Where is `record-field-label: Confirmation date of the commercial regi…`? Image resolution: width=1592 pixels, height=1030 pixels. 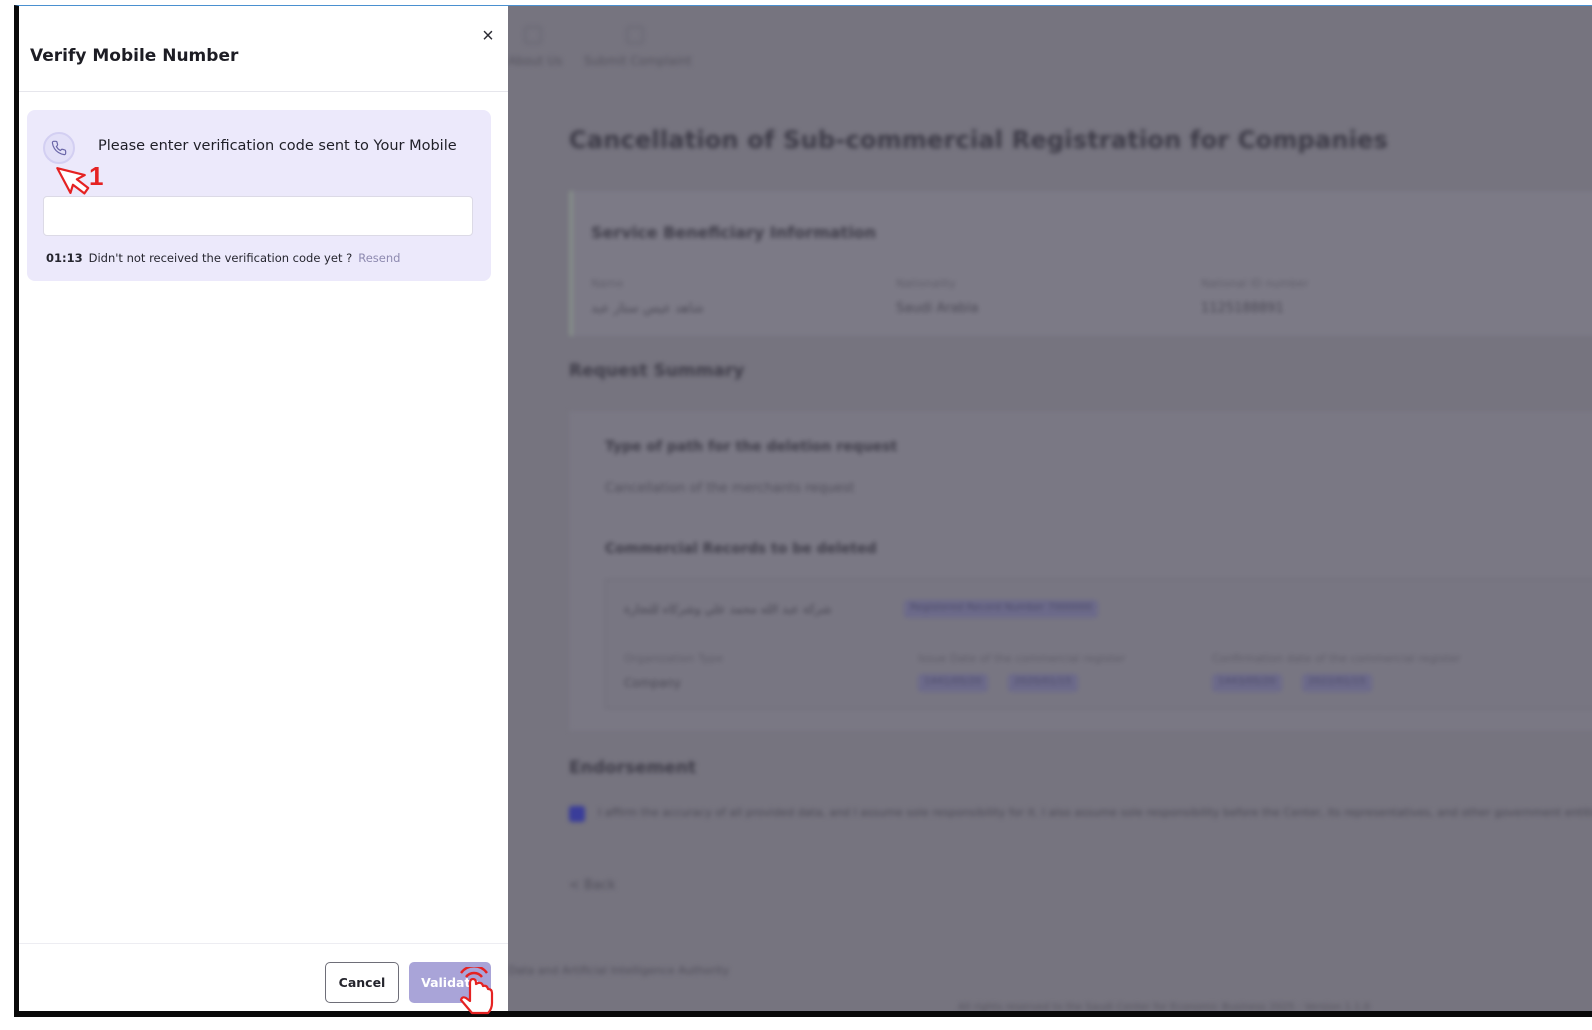
record-field-label: Confirmation date of the commercial regi… is located at coordinates (1336, 658).